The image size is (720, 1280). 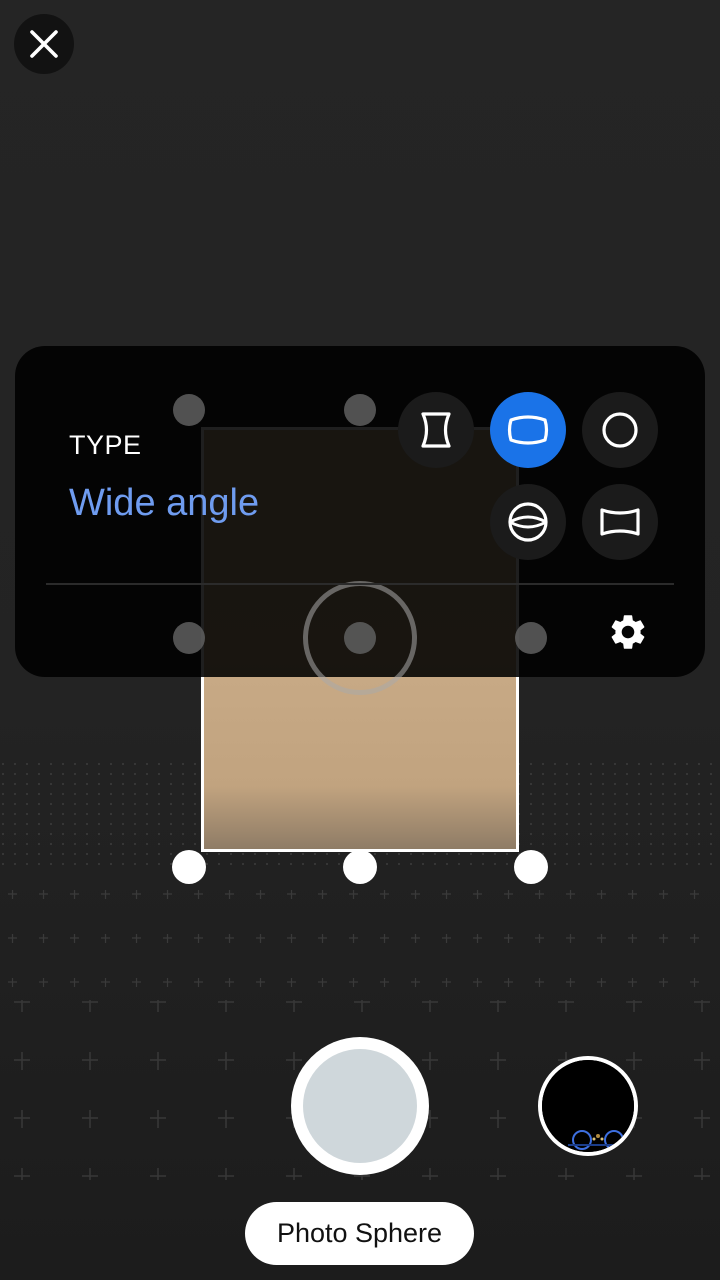 I want to click on type-option-hourglass, so click(x=436, y=430).